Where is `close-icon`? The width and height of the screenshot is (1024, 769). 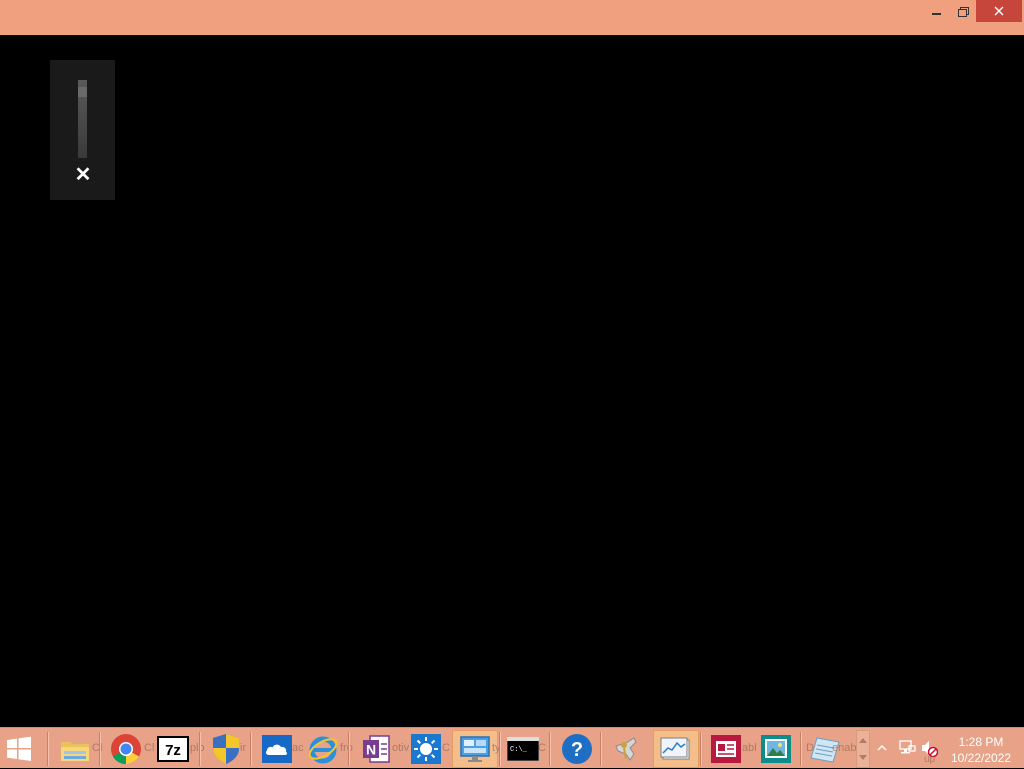 close-icon is located at coordinates (999, 11).